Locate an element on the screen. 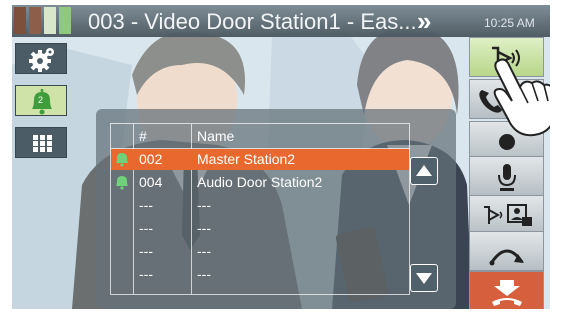 This screenshot has width=563, height=321. door-transfer-icon is located at coordinates (508, 215).